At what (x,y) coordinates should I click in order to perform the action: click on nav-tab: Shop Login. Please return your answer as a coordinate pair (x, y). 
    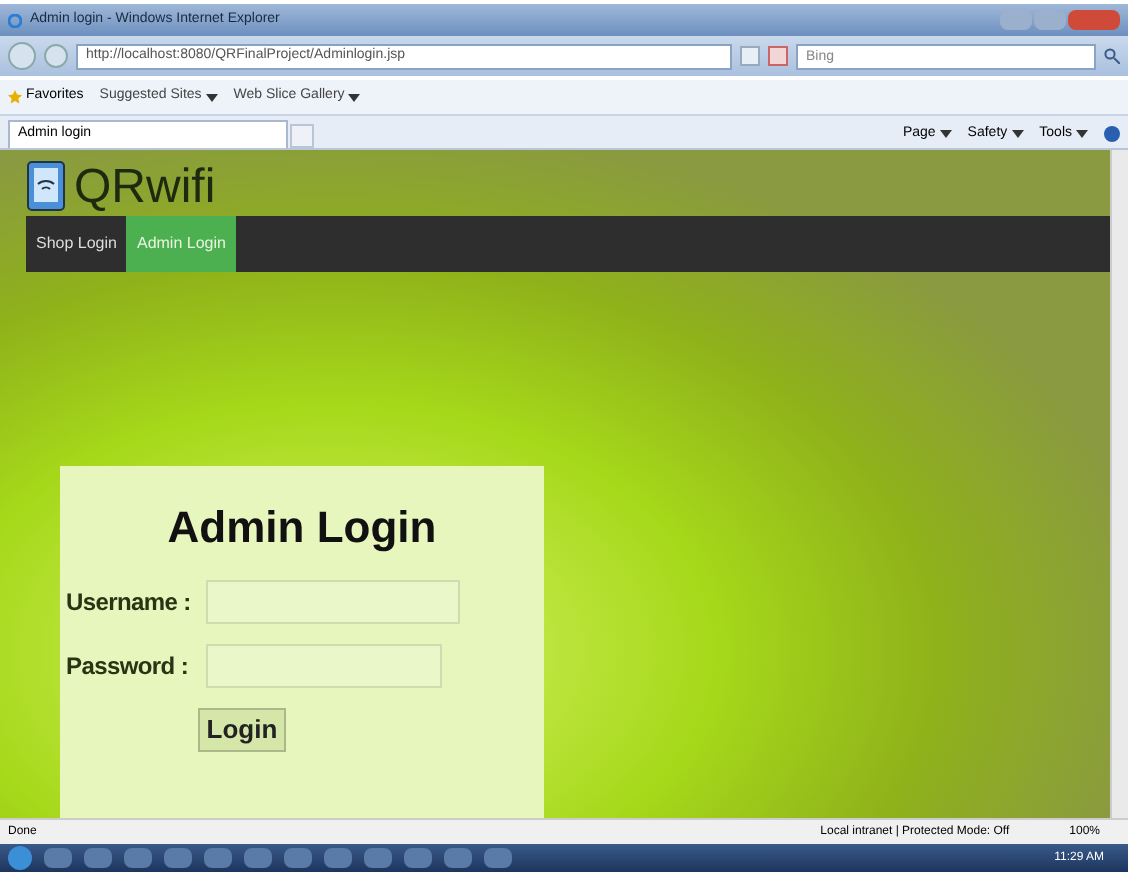
    Looking at the image, I should click on (76, 244).